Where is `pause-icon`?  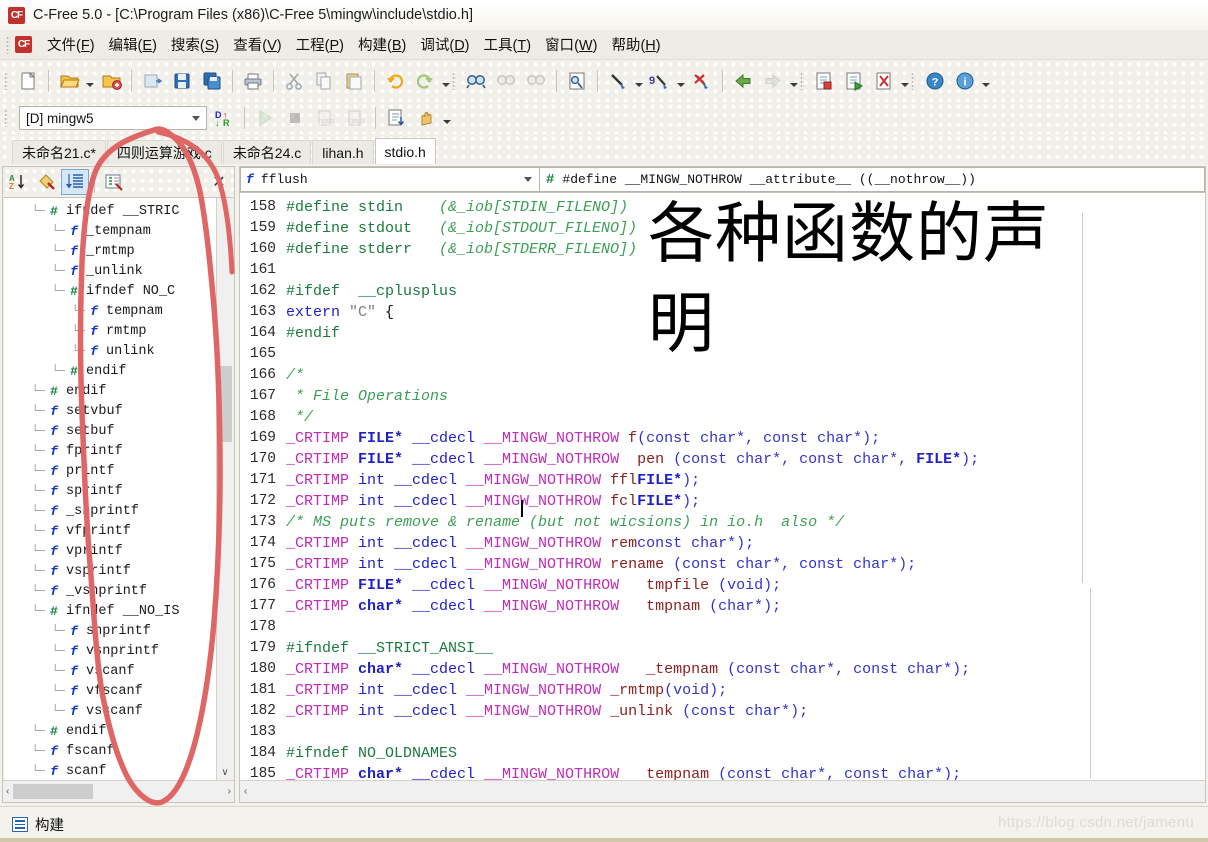 pause-icon is located at coordinates (426, 118).